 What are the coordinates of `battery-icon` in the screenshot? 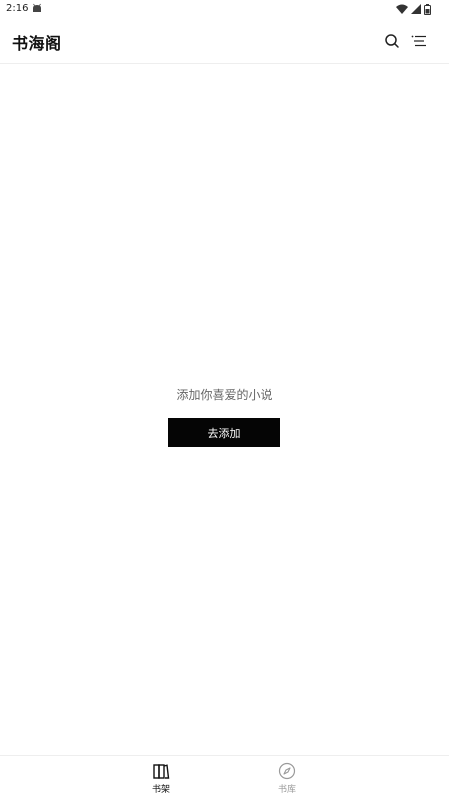 It's located at (427, 9).